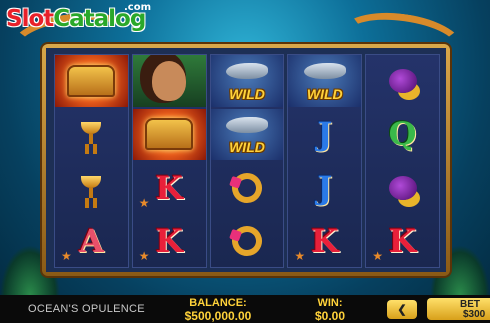 The height and width of the screenshot is (323, 490). I want to click on card-letter: Q, so click(402, 134).